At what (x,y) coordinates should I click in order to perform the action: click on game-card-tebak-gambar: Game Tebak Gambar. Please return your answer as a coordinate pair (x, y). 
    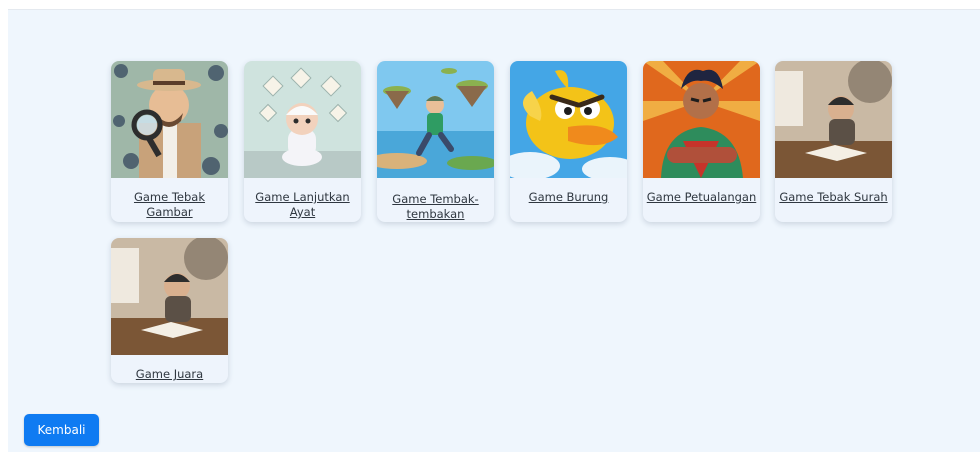
    Looking at the image, I should click on (169, 141).